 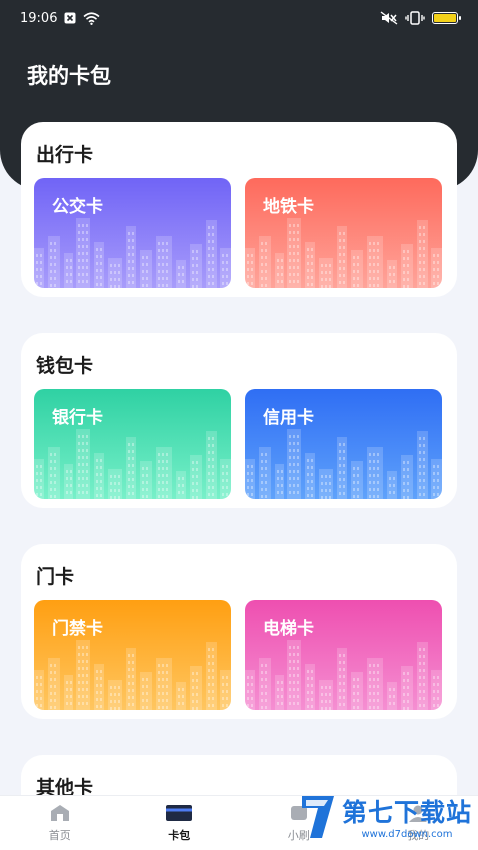 I want to click on home-icon, so click(x=59, y=812).